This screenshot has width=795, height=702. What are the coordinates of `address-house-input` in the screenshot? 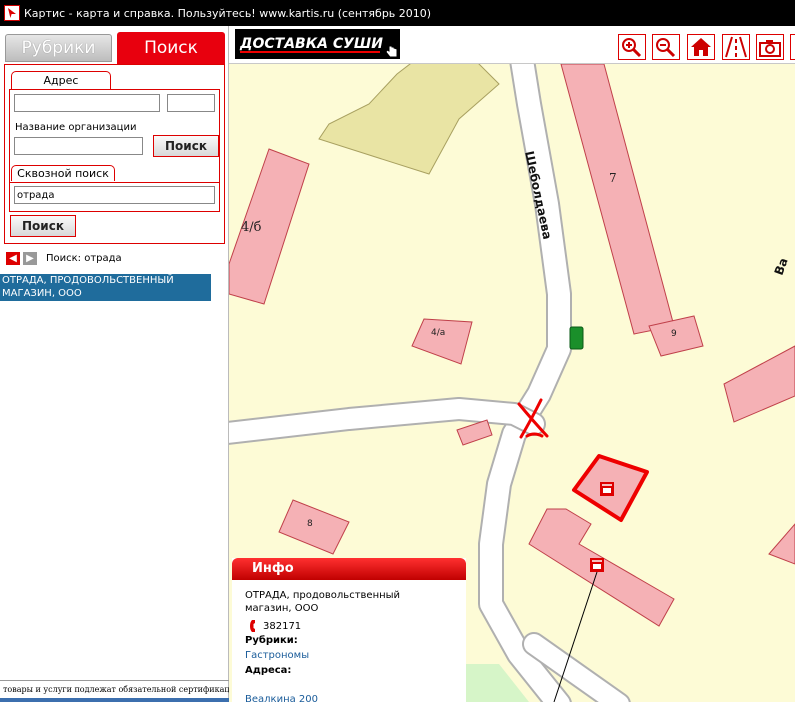 It's located at (191, 103).